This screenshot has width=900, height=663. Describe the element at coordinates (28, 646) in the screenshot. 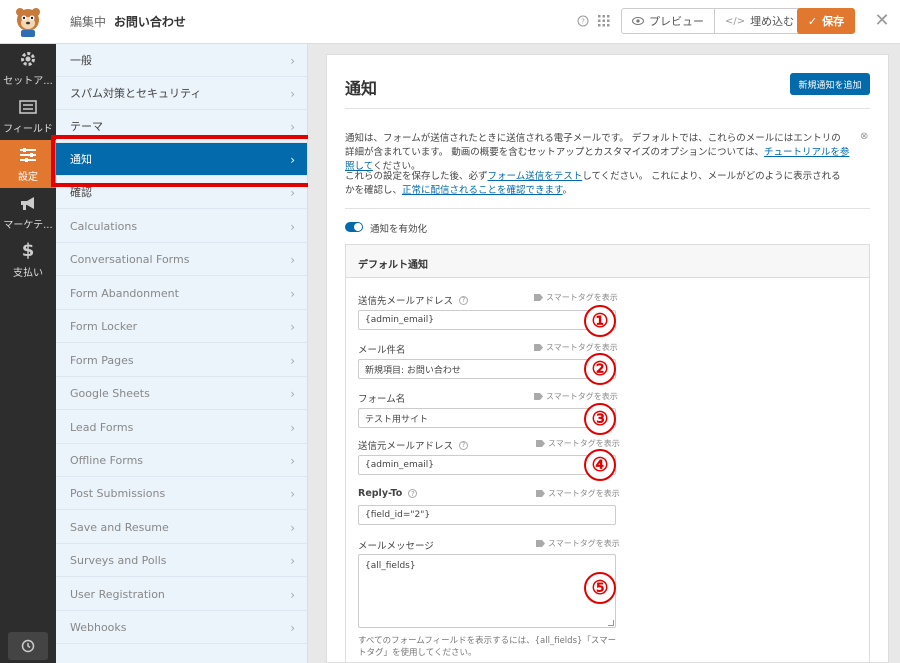

I see `revisions-button` at that location.